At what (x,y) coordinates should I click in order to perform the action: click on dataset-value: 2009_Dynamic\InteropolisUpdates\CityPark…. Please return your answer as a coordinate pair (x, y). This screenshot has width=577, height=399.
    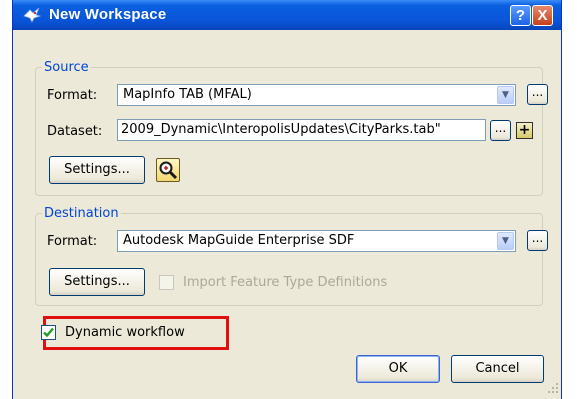
    Looking at the image, I should click on (281, 129).